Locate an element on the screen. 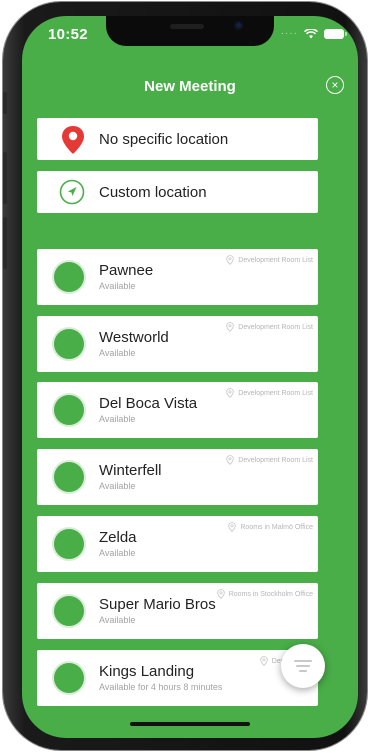 This screenshot has width=372, height=753. room-name: Zelda is located at coordinates (118, 537).